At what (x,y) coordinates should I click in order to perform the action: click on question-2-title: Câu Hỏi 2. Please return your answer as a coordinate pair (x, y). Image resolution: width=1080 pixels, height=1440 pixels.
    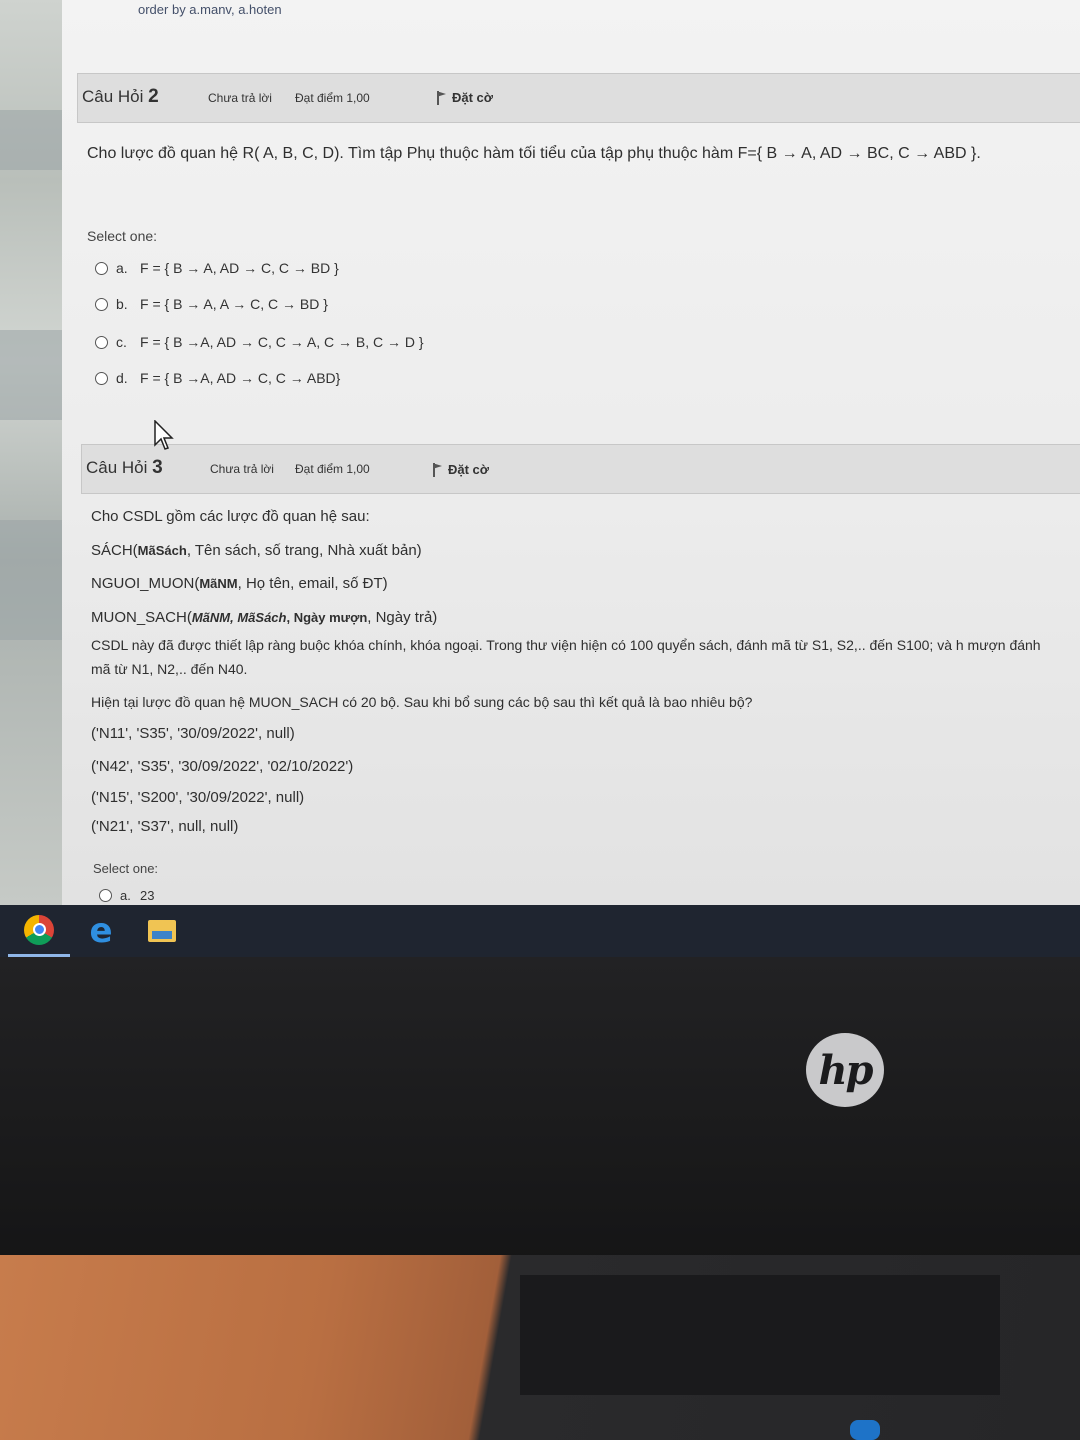
    Looking at the image, I should click on (120, 96).